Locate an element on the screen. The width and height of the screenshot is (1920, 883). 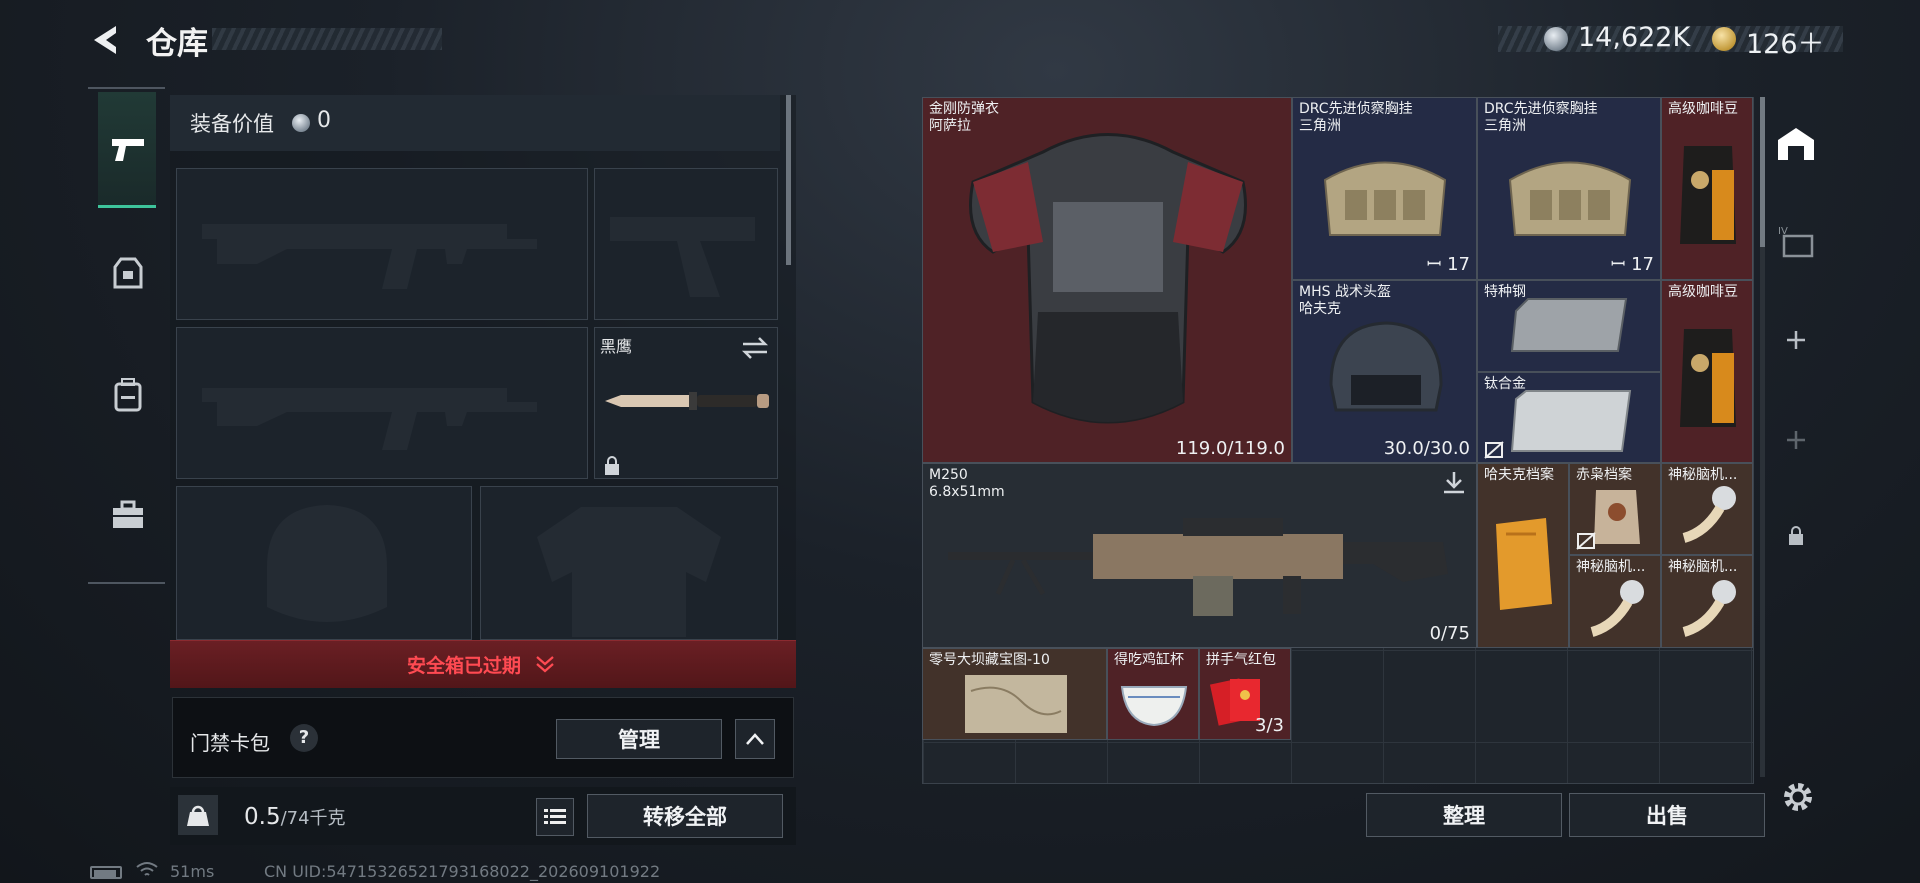
item-special-steel: 特种钢 is located at coordinates (1569, 326).